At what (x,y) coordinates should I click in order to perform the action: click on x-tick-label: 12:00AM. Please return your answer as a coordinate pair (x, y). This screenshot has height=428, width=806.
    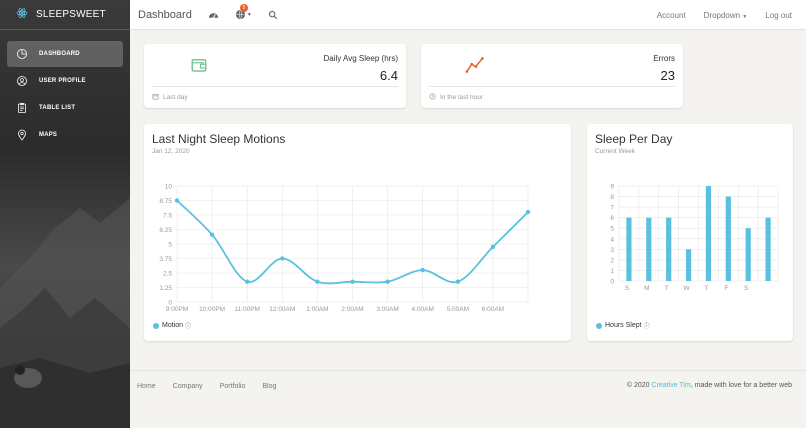
    Looking at the image, I should click on (282, 309).